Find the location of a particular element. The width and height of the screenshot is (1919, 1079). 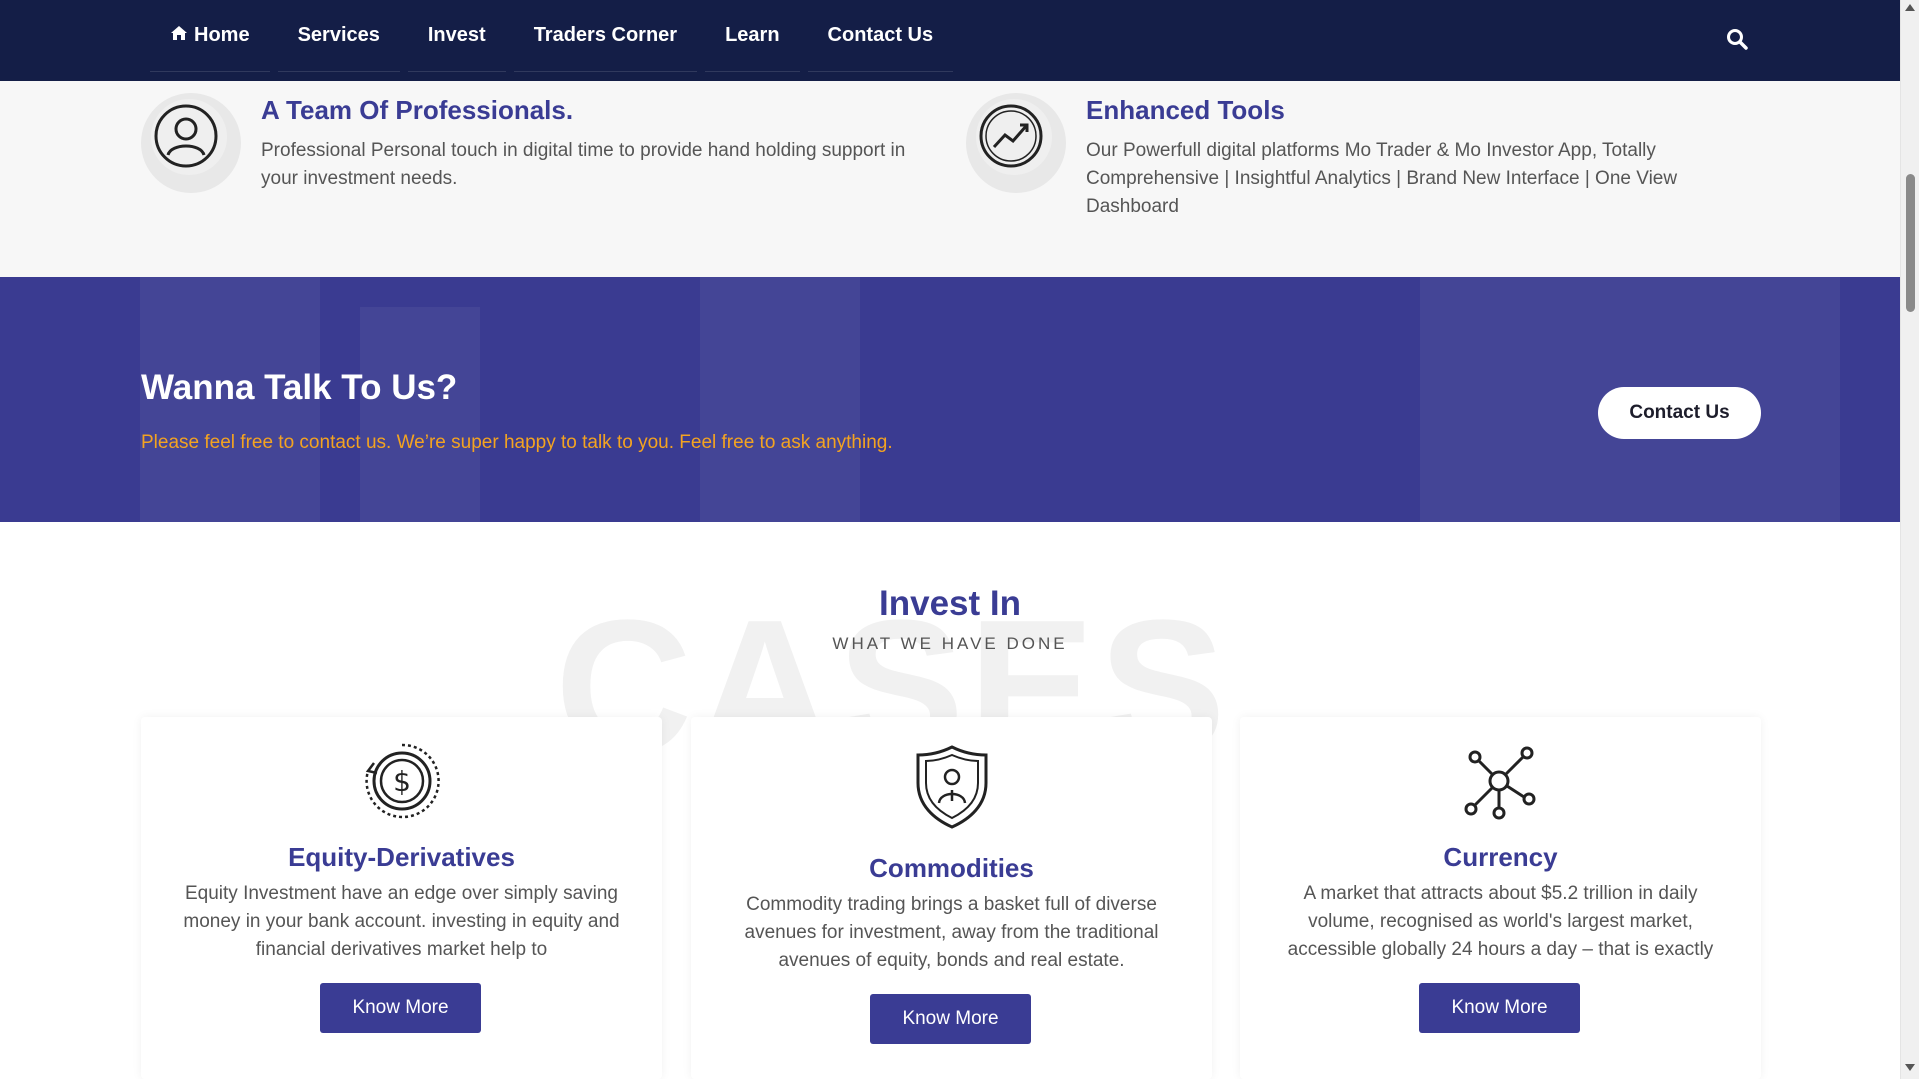

home-icon is located at coordinates (179, 35).